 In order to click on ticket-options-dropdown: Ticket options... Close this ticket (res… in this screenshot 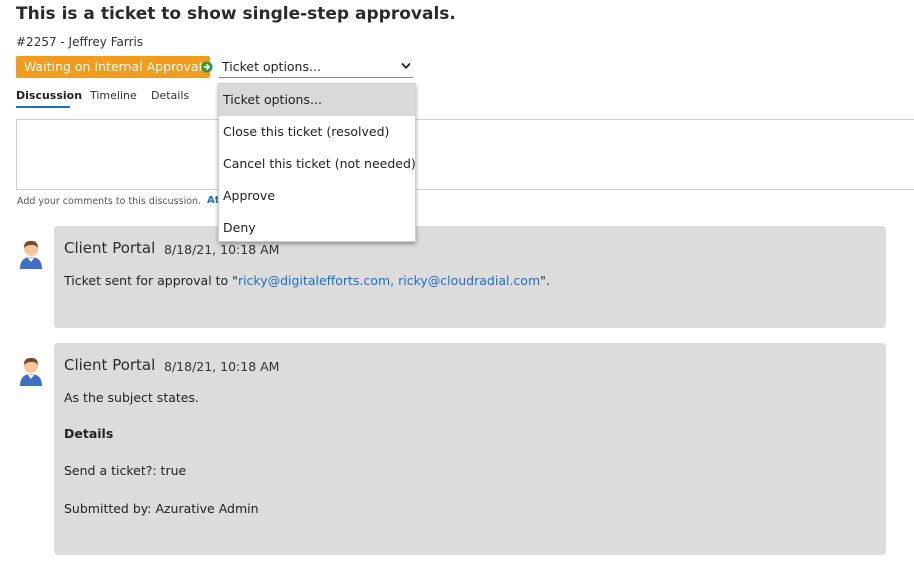, I will do `click(317, 162)`.